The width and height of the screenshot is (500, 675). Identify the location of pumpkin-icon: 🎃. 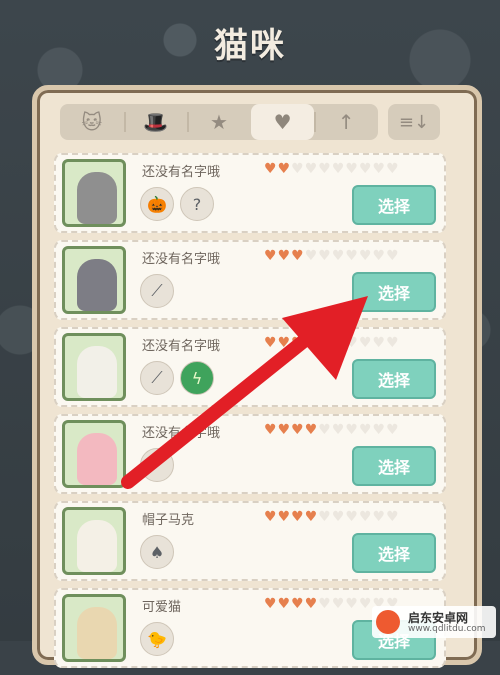
(157, 204).